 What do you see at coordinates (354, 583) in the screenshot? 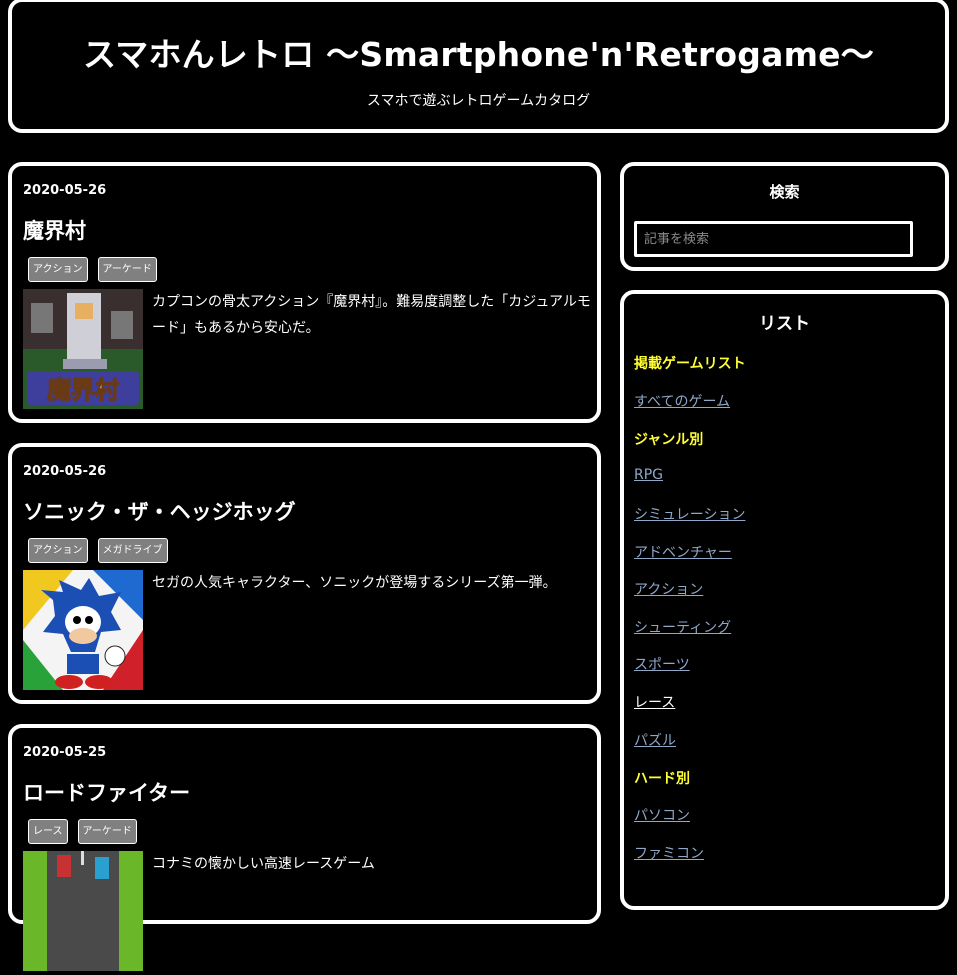
I see `post-description: セガの人気キャラクター、ソニックが登場するシリーズ第一弾。` at bounding box center [354, 583].